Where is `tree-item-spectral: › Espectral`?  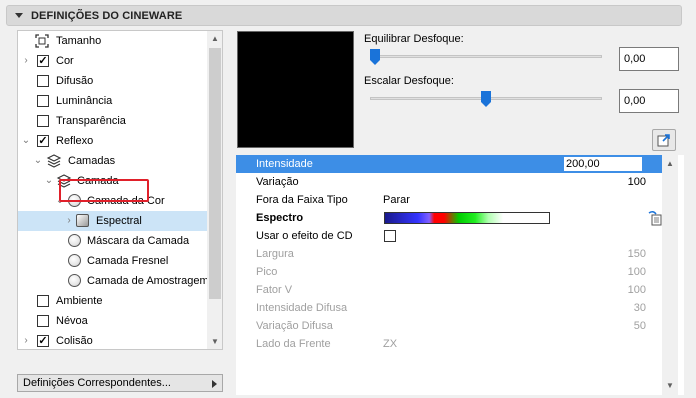 tree-item-spectral: › Espectral is located at coordinates (113, 221).